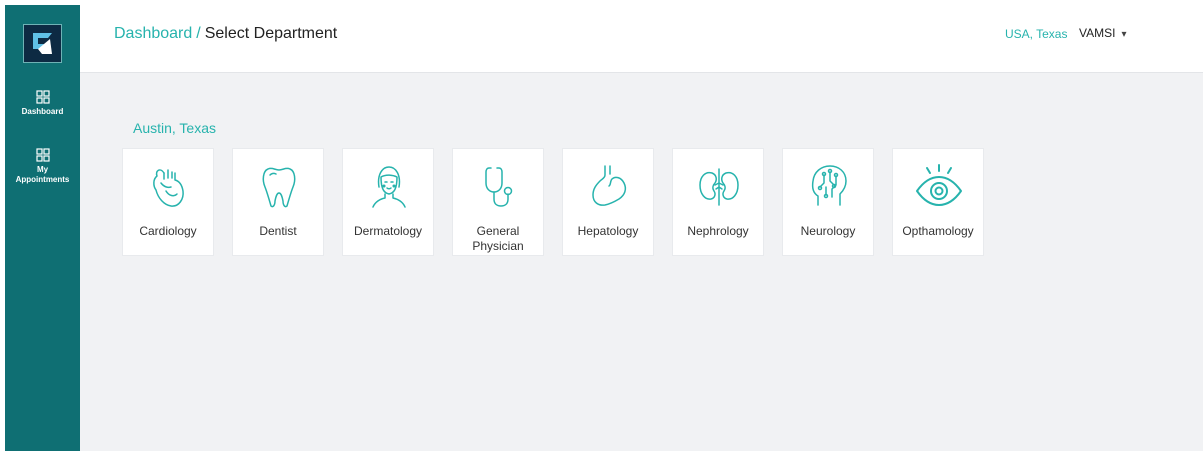 This screenshot has height=451, width=1203. What do you see at coordinates (175, 128) in the screenshot?
I see `city-heading: Austin, Texas` at bounding box center [175, 128].